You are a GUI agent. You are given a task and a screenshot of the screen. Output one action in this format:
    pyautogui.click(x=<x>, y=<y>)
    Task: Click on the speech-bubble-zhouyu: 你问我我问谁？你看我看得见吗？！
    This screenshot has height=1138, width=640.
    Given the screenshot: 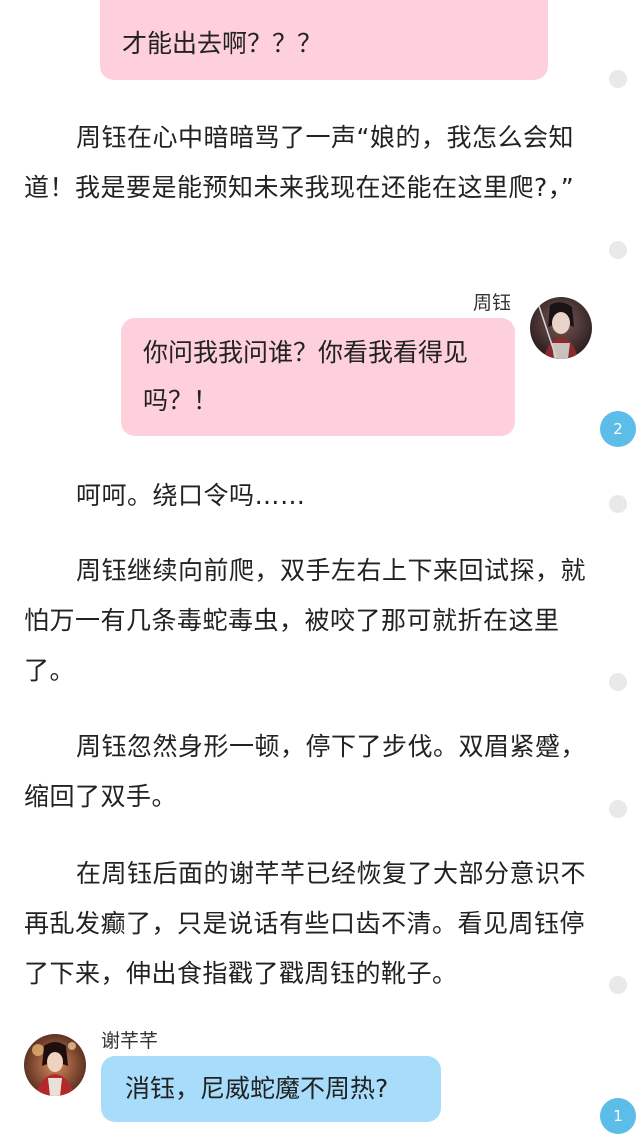 What is the action you would take?
    pyautogui.click(x=318, y=377)
    